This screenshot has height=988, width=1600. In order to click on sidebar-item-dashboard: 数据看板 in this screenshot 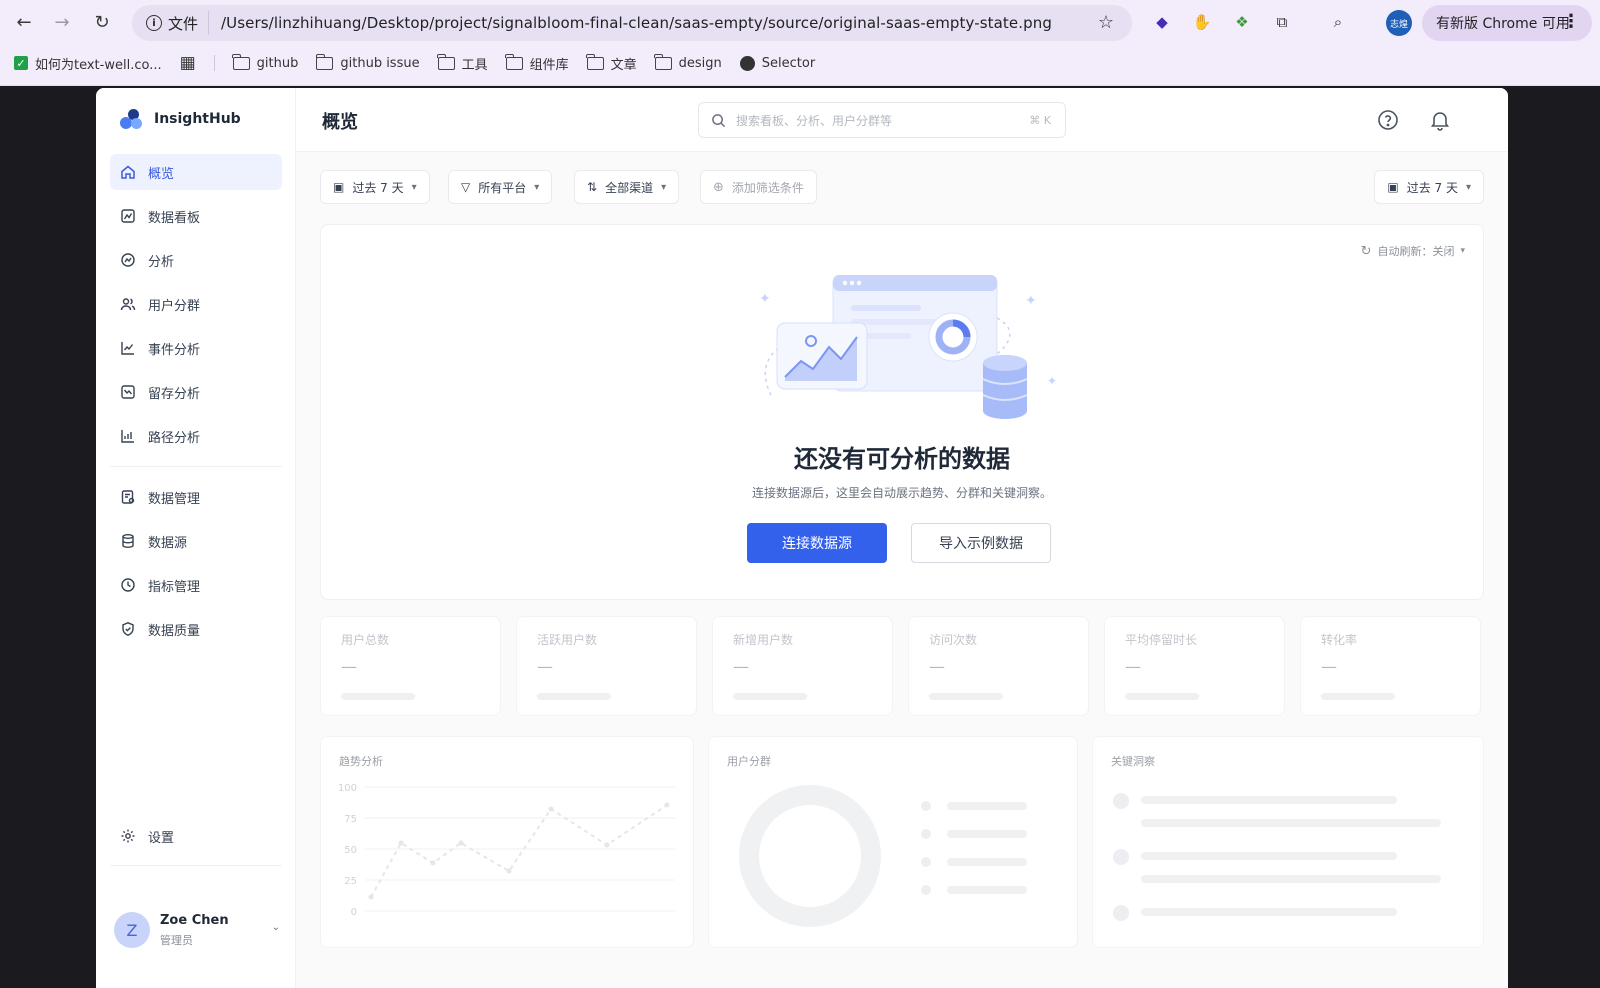, I will do `click(196, 216)`.